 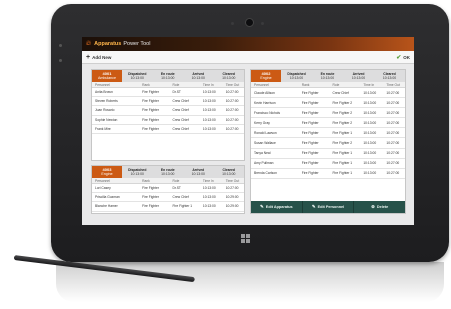 What do you see at coordinates (176, 188) in the screenshot?
I see `table-cell: Dr.ST` at bounding box center [176, 188].